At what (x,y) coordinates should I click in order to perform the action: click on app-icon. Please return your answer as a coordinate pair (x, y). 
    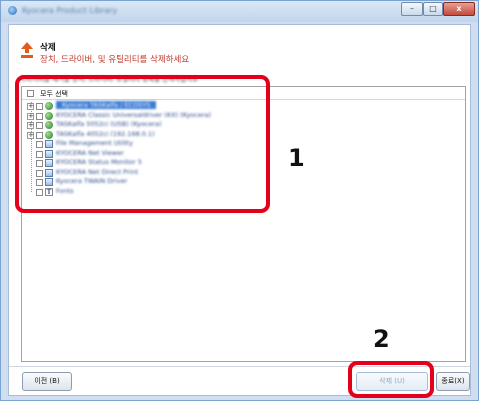
    Looking at the image, I should click on (12, 10).